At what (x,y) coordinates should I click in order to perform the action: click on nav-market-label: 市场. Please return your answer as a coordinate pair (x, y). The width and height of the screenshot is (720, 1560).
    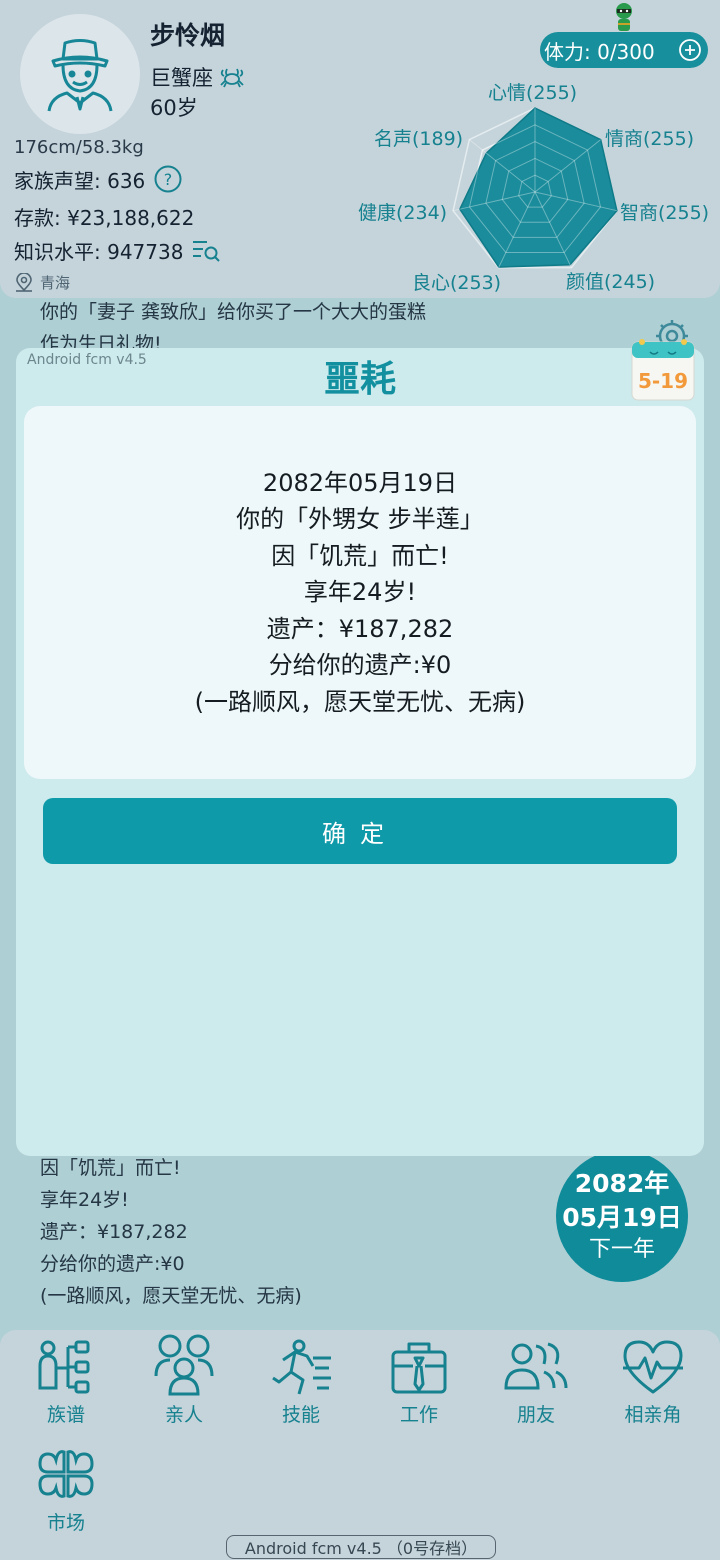
    Looking at the image, I should click on (65, 1523).